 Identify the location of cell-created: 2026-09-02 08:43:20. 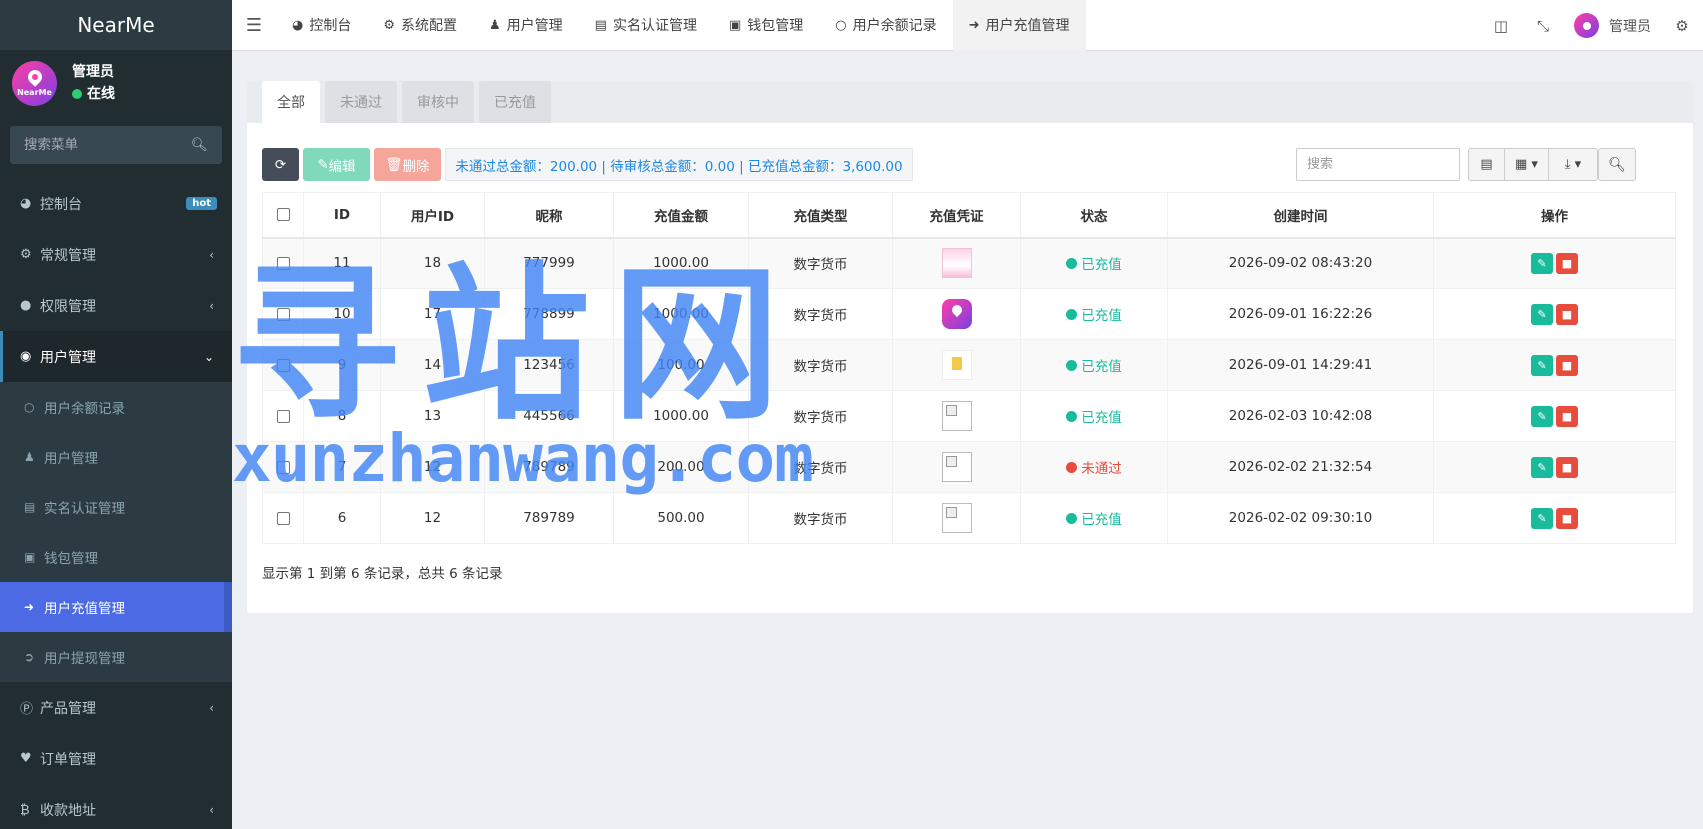
(1300, 263).